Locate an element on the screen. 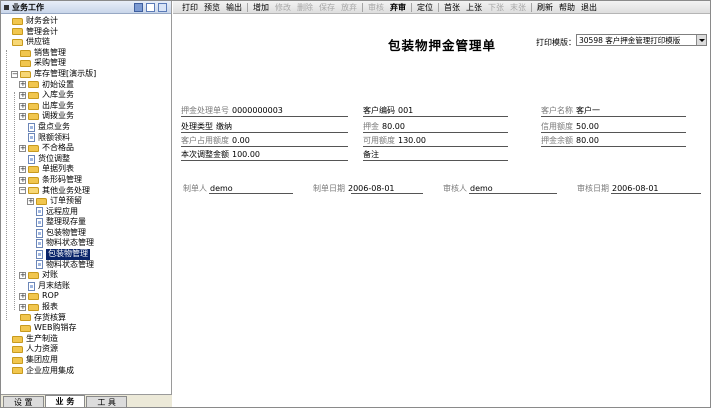 This screenshot has width=711, height=408. field-remark: 备注 is located at coordinates (372, 154).